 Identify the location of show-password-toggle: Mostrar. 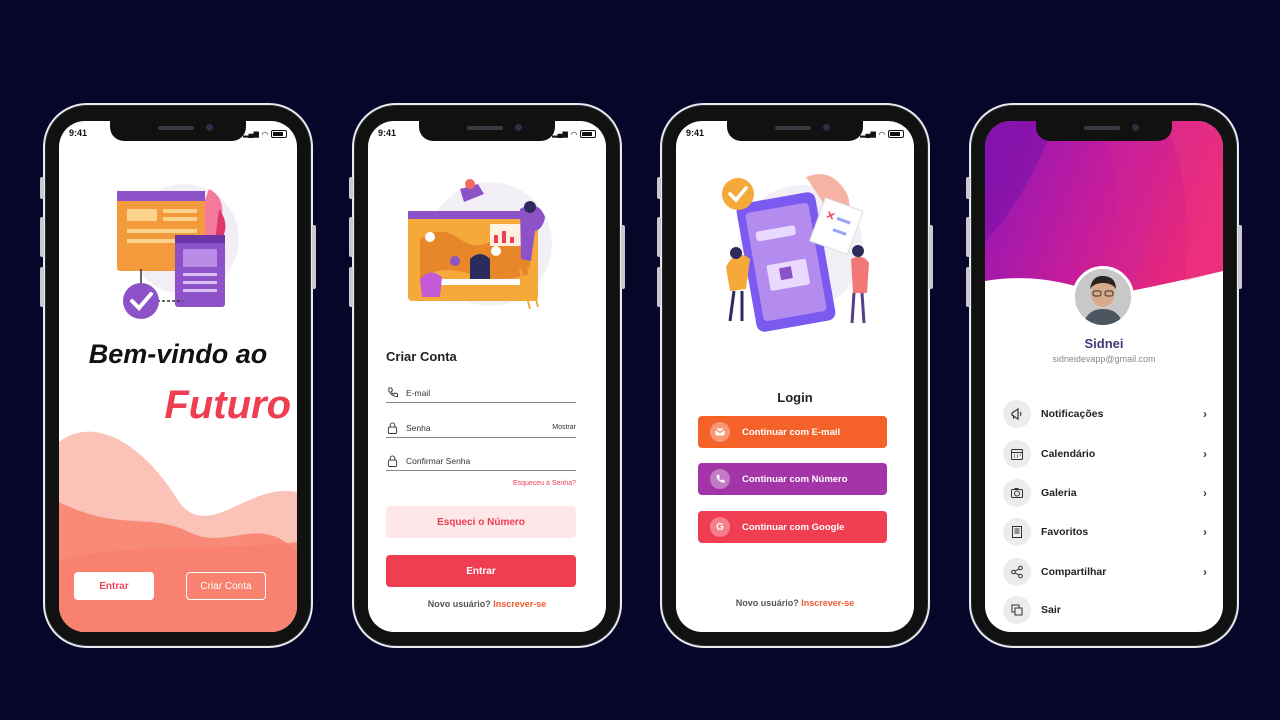
(564, 427).